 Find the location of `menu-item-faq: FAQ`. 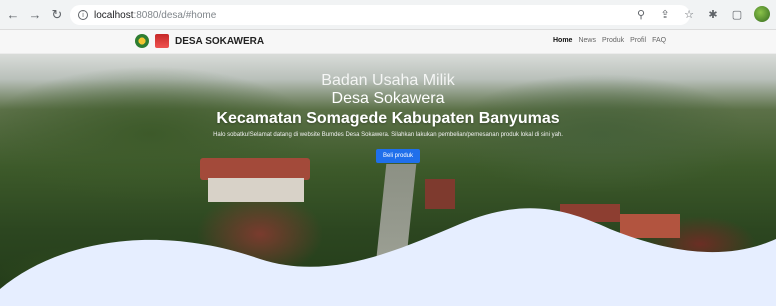

menu-item-faq: FAQ is located at coordinates (659, 40).